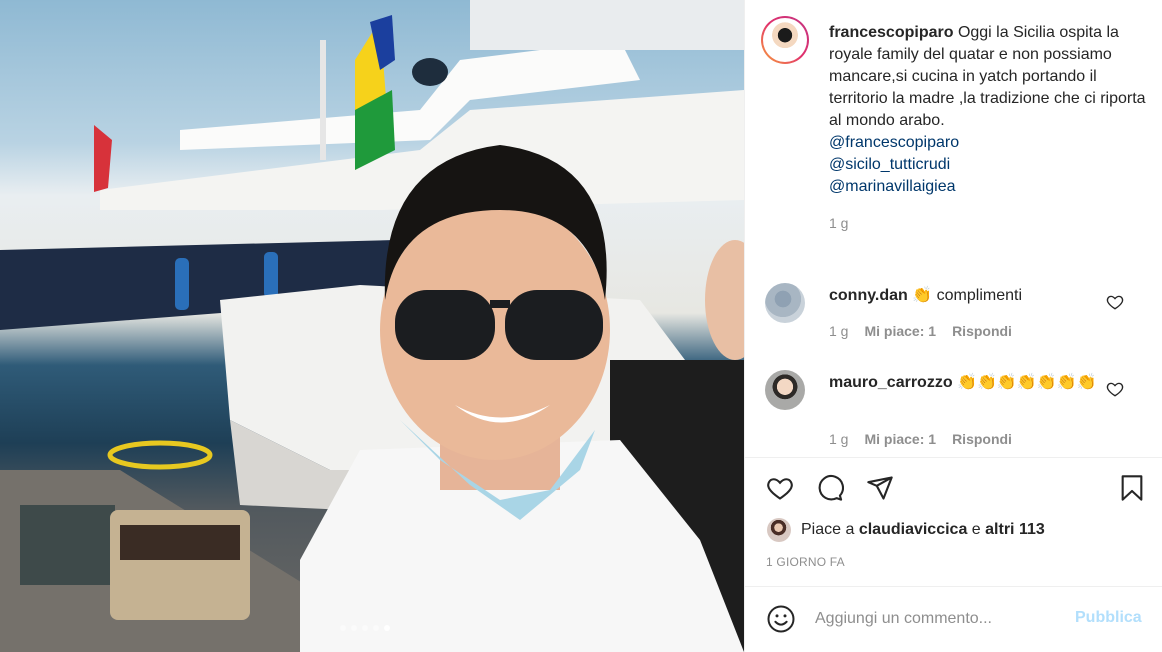  I want to click on share-button, so click(880, 488).